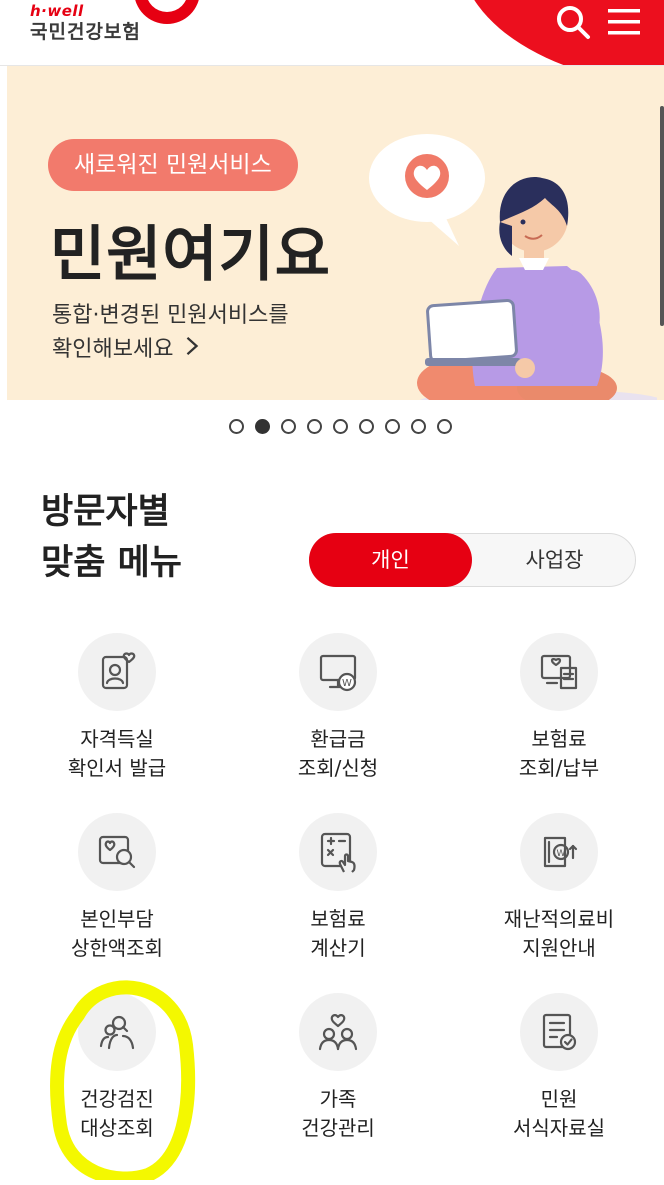  I want to click on menu-button, so click(624, 22).